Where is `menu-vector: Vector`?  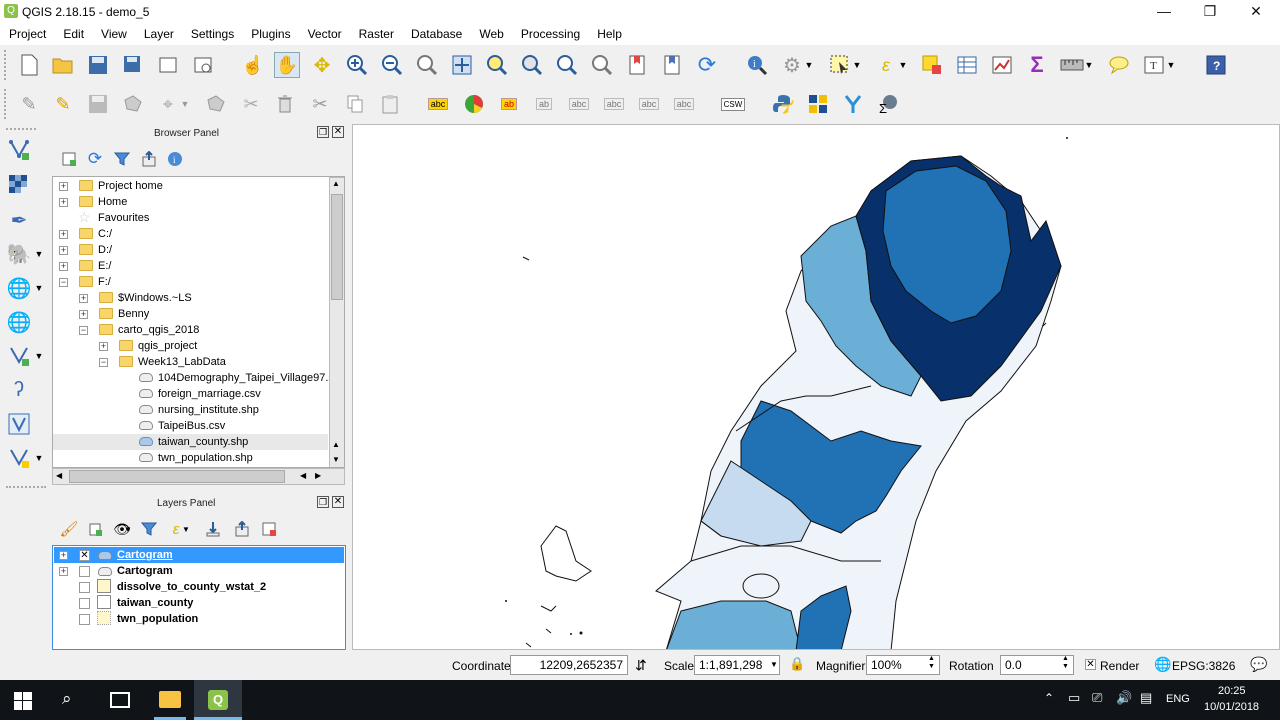 menu-vector: Vector is located at coordinates (324, 34).